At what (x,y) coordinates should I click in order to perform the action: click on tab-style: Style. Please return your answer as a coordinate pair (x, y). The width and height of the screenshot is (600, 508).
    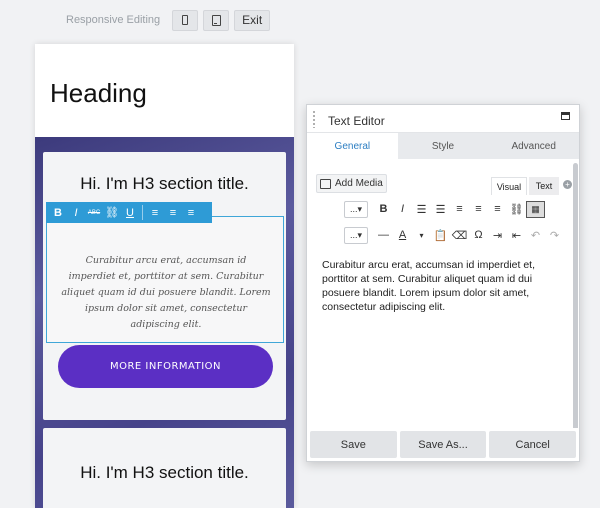
    Looking at the image, I should click on (443, 146).